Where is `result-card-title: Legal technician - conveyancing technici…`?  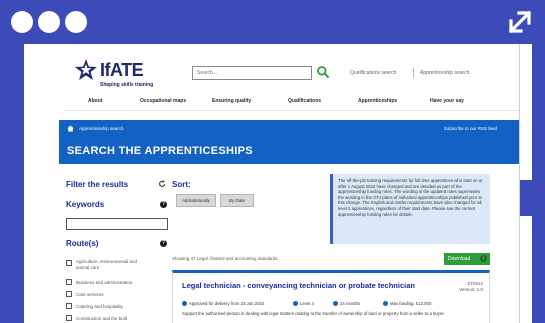
result-card-title: Legal technician - conveyancing technici… is located at coordinates (298, 285).